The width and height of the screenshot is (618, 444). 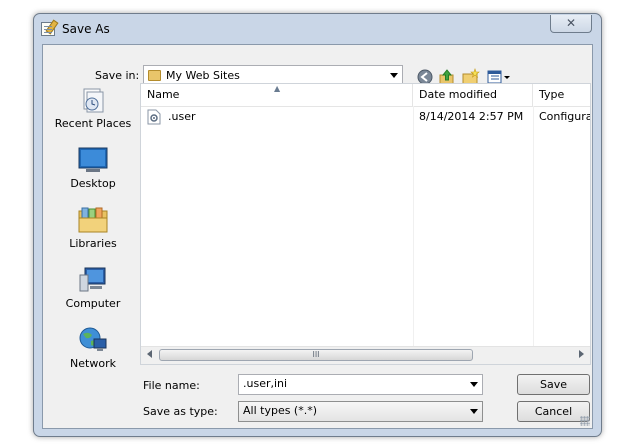 I want to click on column-type: Type, so click(x=561, y=95).